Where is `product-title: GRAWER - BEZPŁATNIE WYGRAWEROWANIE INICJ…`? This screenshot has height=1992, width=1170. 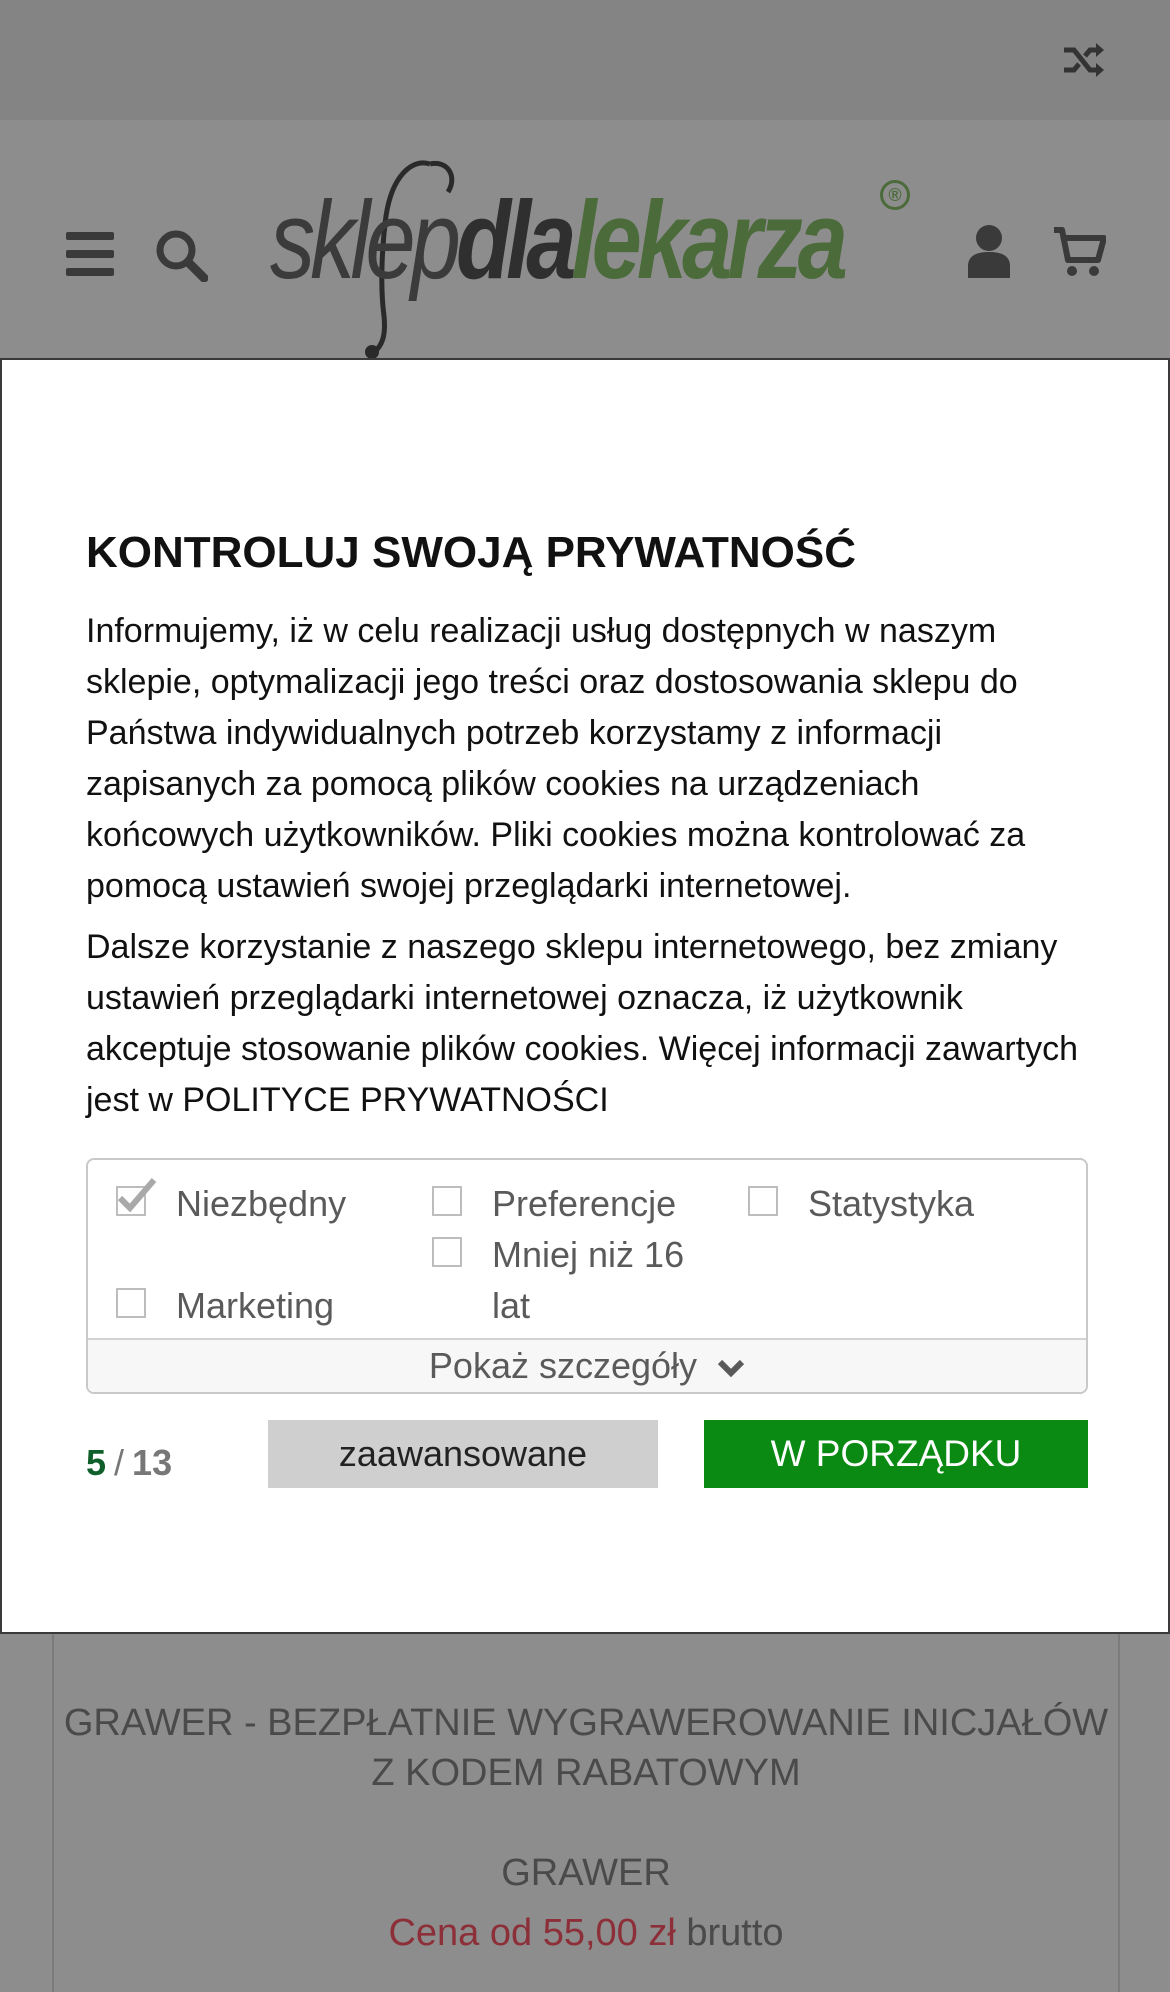
product-title: GRAWER - BEZPŁATNIE WYGRAWEROWANIE INICJ… is located at coordinates (586, 1748).